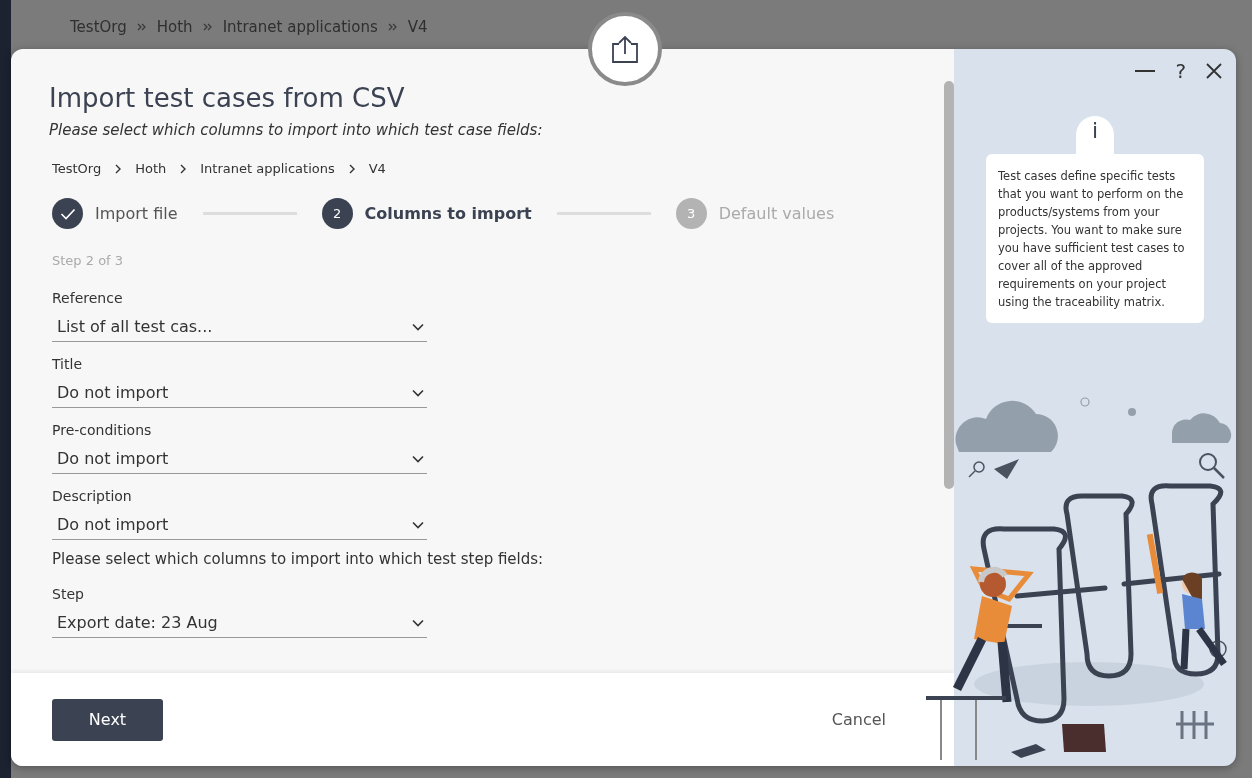  Describe the element at coordinates (949, 285) in the screenshot. I see `scrollbar` at that location.